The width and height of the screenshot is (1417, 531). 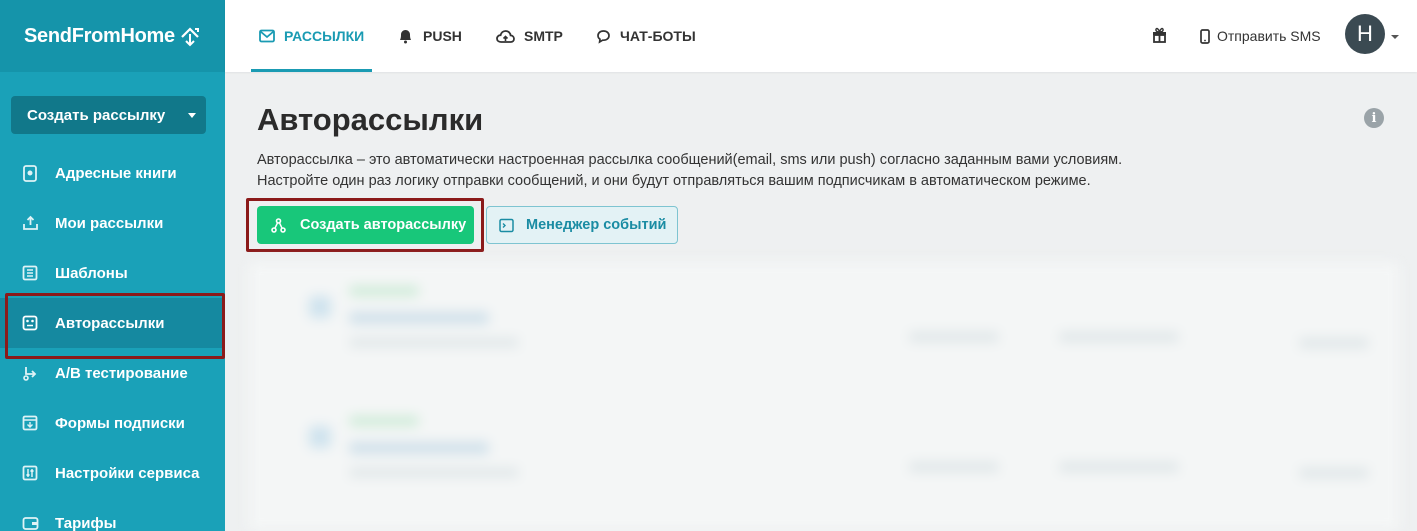 What do you see at coordinates (121, 373) in the screenshot?
I see `sidebar-item-label: А/В тестирование` at bounding box center [121, 373].